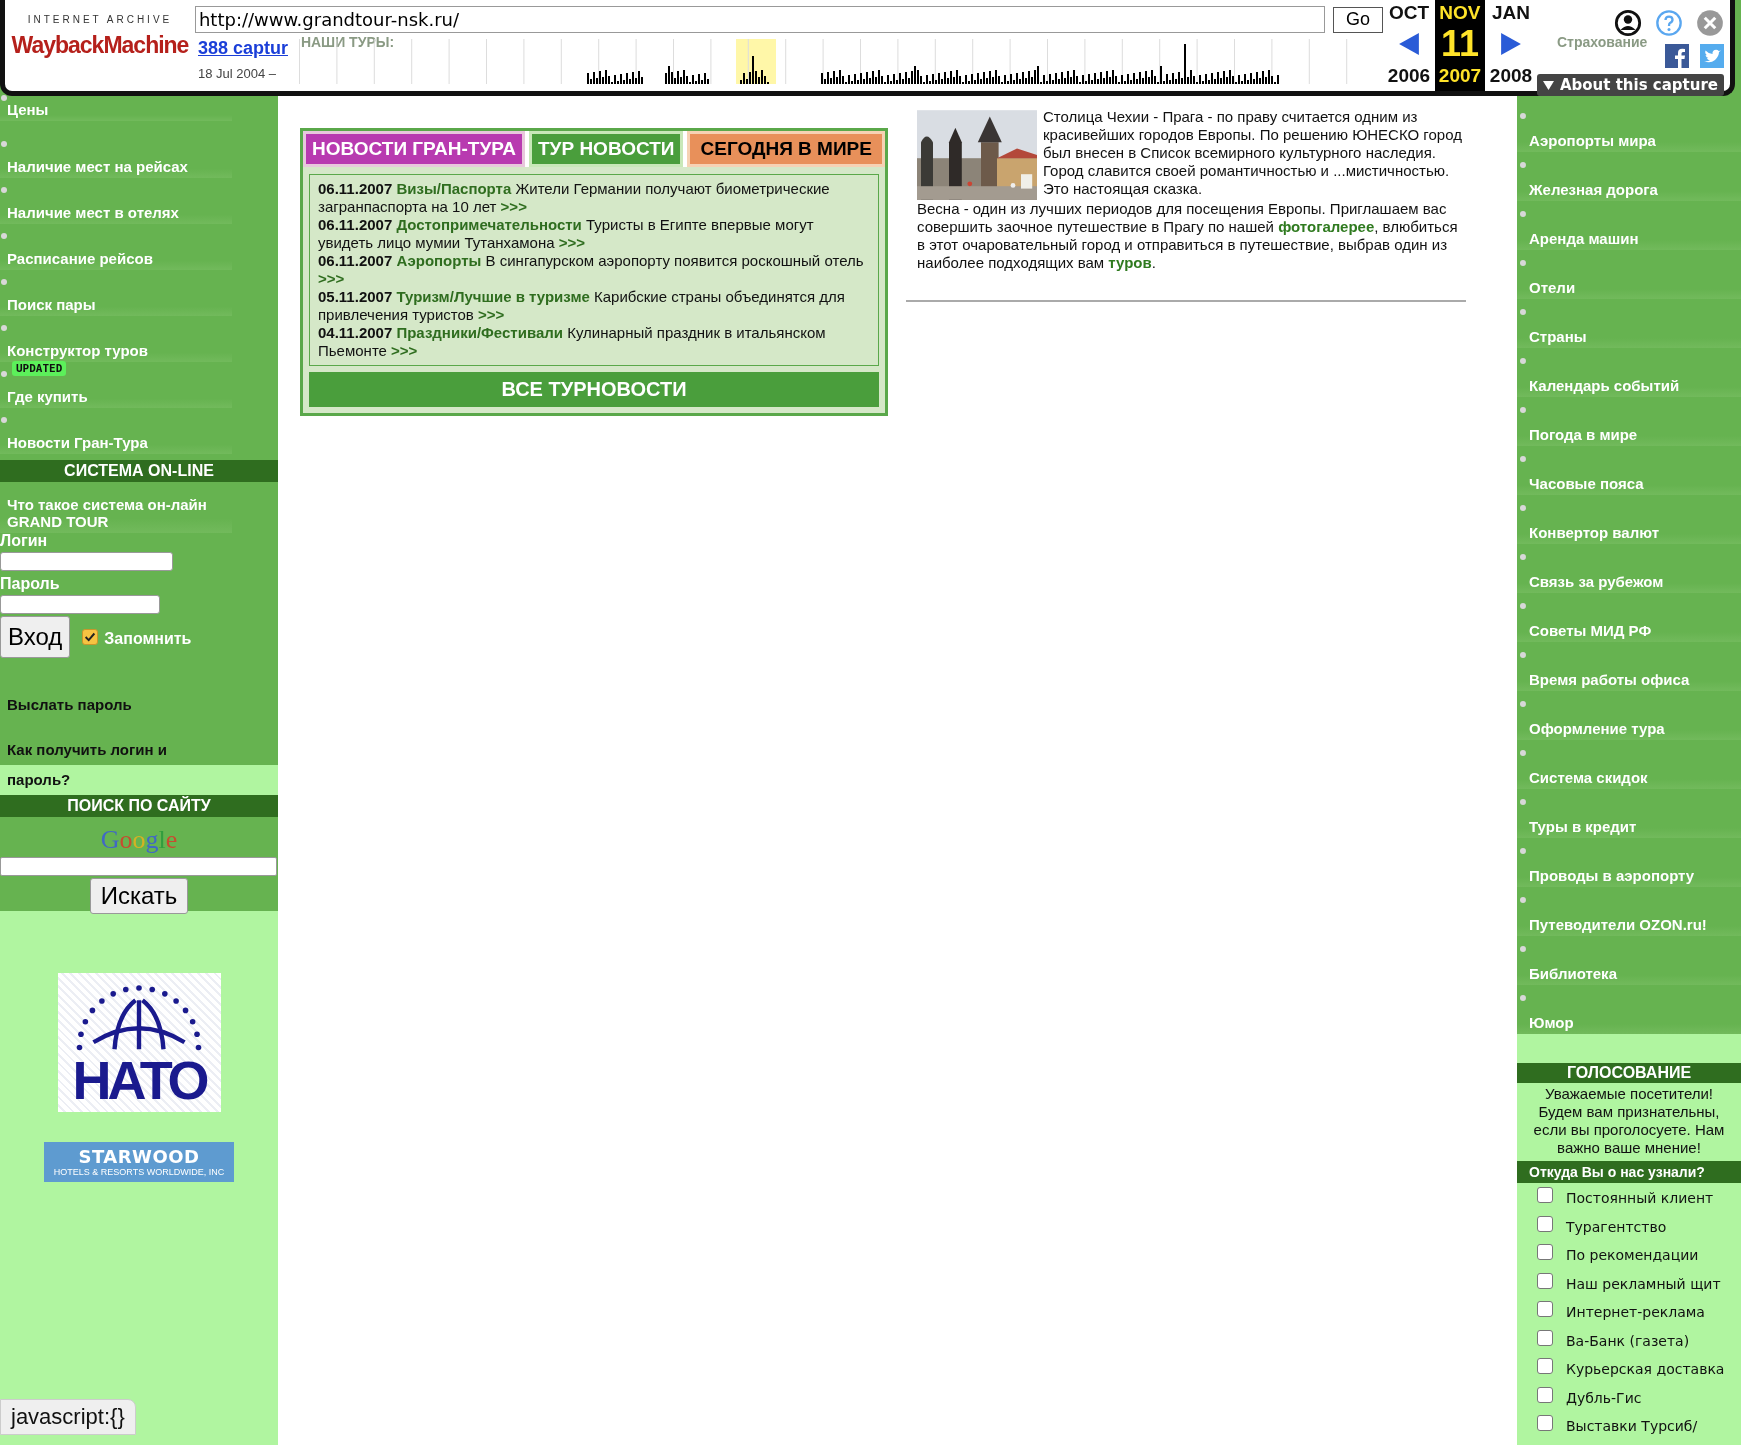 The image size is (1741, 1445). Describe the element at coordinates (1629, 1073) in the screenshot. I see `section-header: ГОЛОСОВАНИЕ` at that location.